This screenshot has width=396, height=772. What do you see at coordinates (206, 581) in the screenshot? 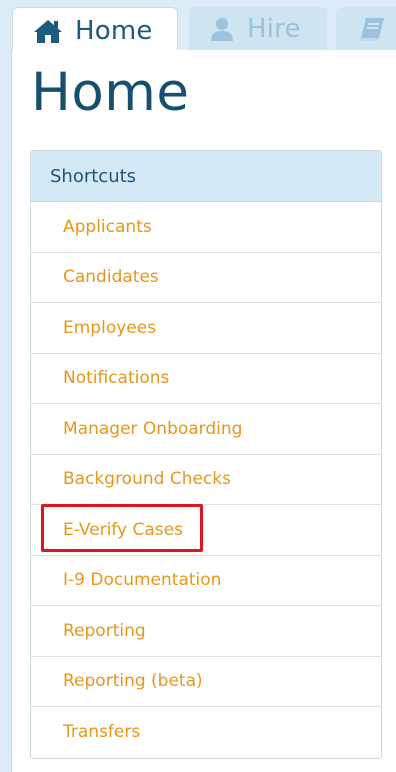
I see `shortcut-i9-documentation: I-9 Documentation` at bounding box center [206, 581].